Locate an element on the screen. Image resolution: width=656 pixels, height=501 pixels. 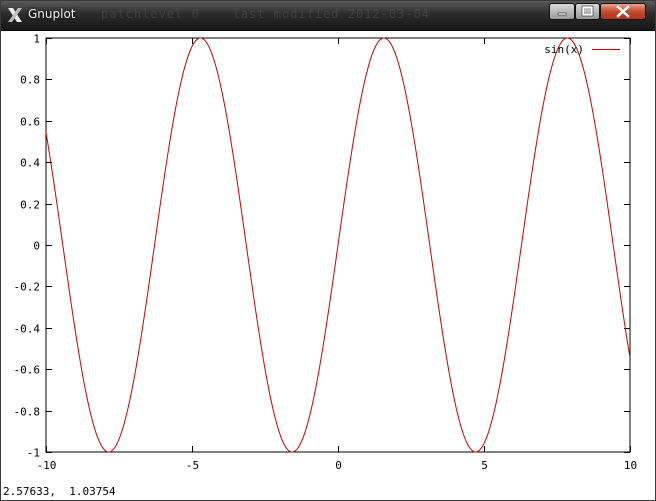
minimize-icon is located at coordinates (562, 14).